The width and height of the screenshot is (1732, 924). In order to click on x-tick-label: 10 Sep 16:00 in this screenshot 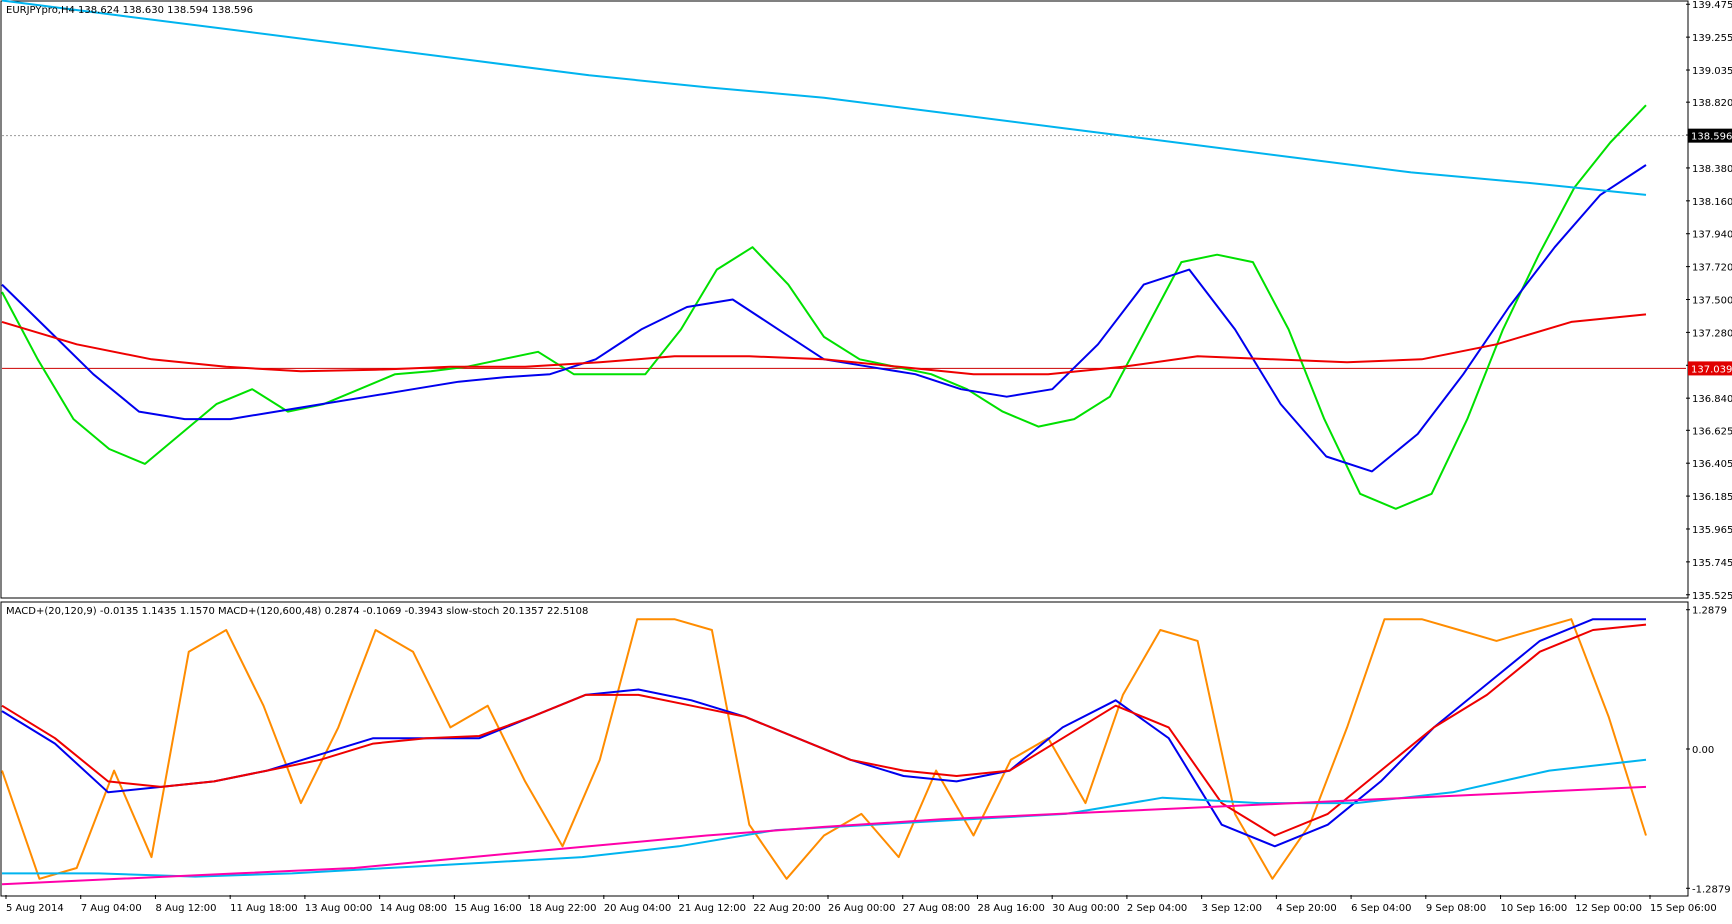, I will do `click(1534, 908)`.